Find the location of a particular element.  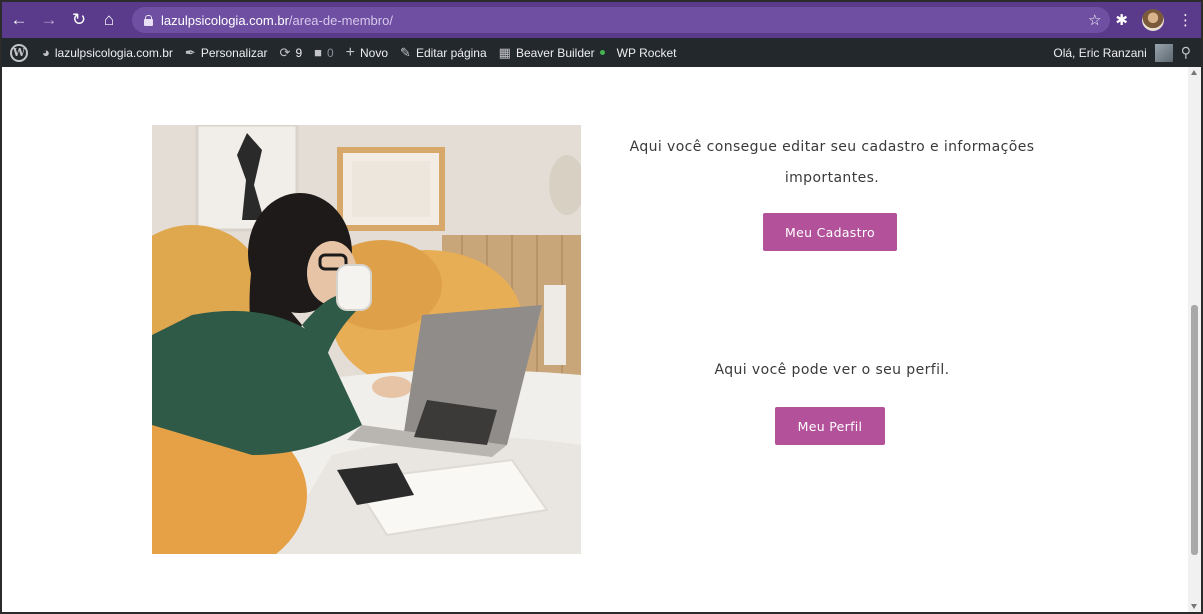

site-name-label: lazulpsicologia.com.br is located at coordinates (113, 52).